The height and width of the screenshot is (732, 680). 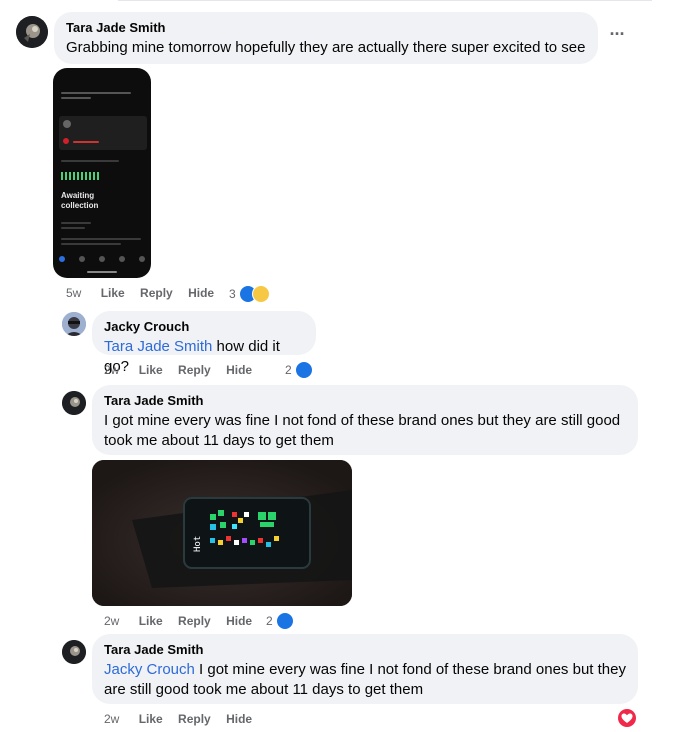 I want to click on more-options-icon: ···, so click(x=617, y=36).